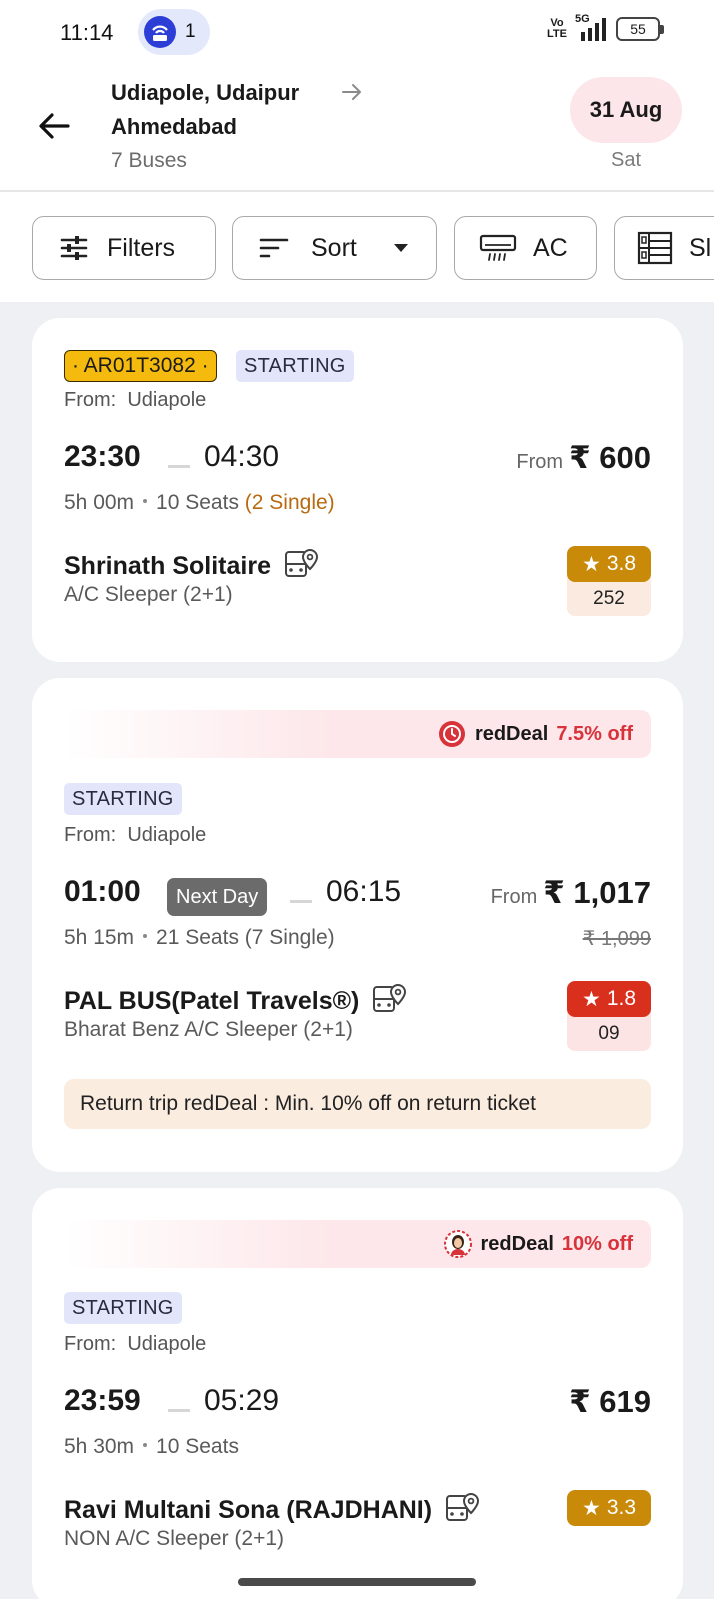 The image size is (714, 1599). I want to click on departure-time: 23:59, so click(102, 1400).